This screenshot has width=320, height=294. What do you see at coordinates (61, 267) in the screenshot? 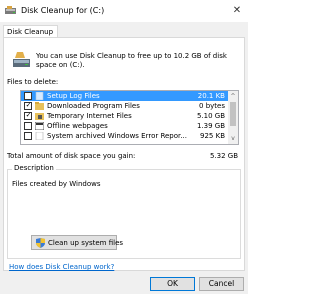
I see `help-link: How does Disk Cleanup work?` at bounding box center [61, 267].